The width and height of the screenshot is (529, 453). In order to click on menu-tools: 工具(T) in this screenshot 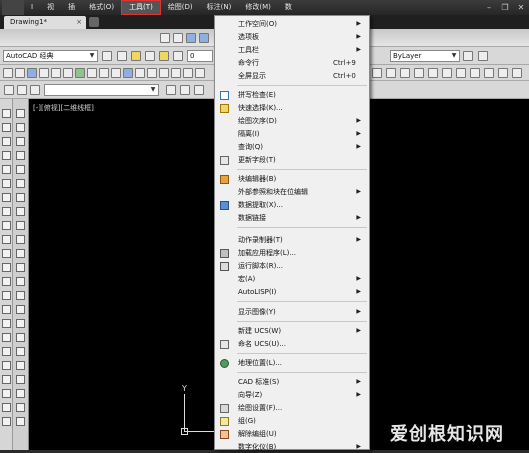, I will do `click(141, 7)`.